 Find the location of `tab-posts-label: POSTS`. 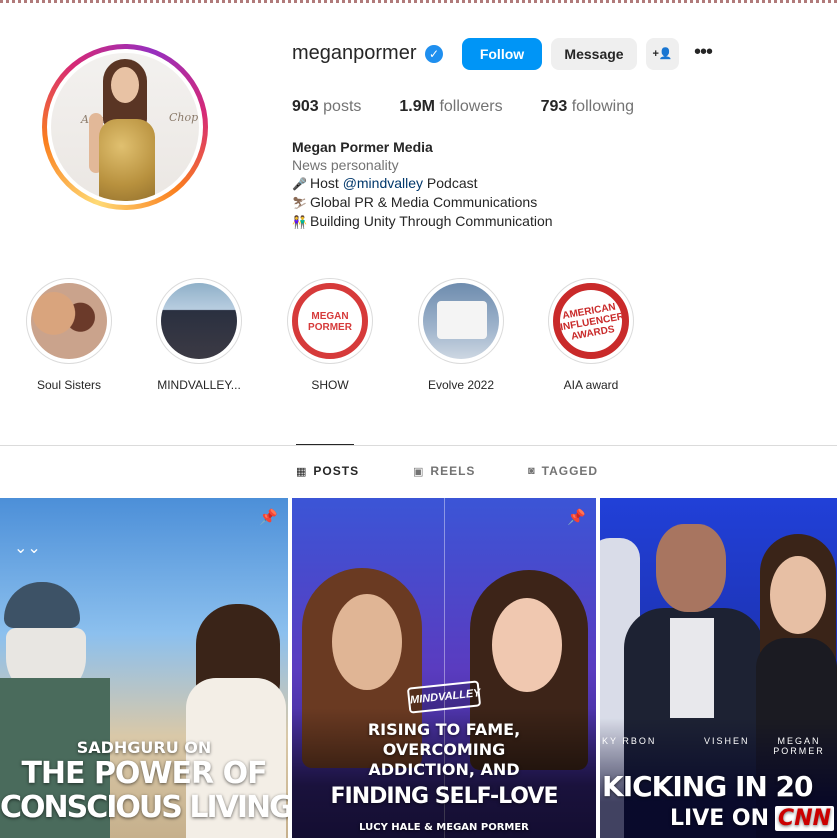

tab-posts-label: POSTS is located at coordinates (336, 471).